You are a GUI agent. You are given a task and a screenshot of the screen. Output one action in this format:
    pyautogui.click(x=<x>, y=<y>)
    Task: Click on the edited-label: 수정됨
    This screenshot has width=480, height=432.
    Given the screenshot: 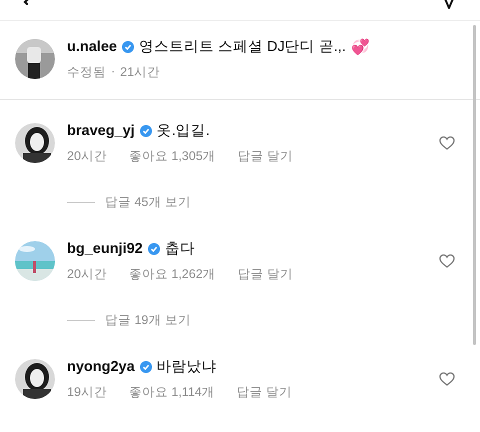 What is the action you would take?
    pyautogui.click(x=86, y=72)
    